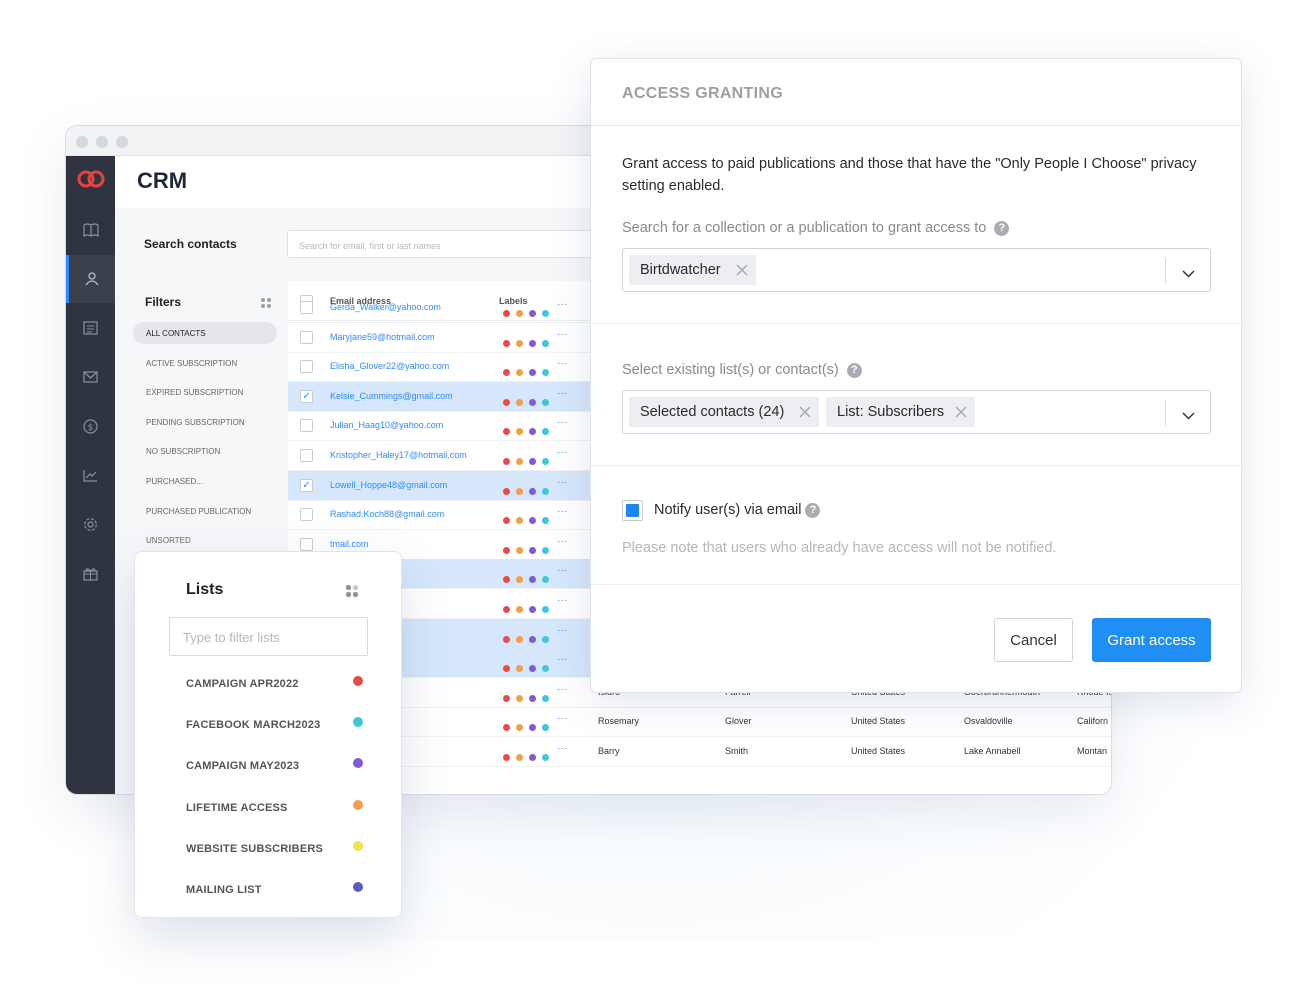 The image size is (1308, 1004). Describe the element at coordinates (90, 573) in the screenshot. I see `gift-icon` at that location.